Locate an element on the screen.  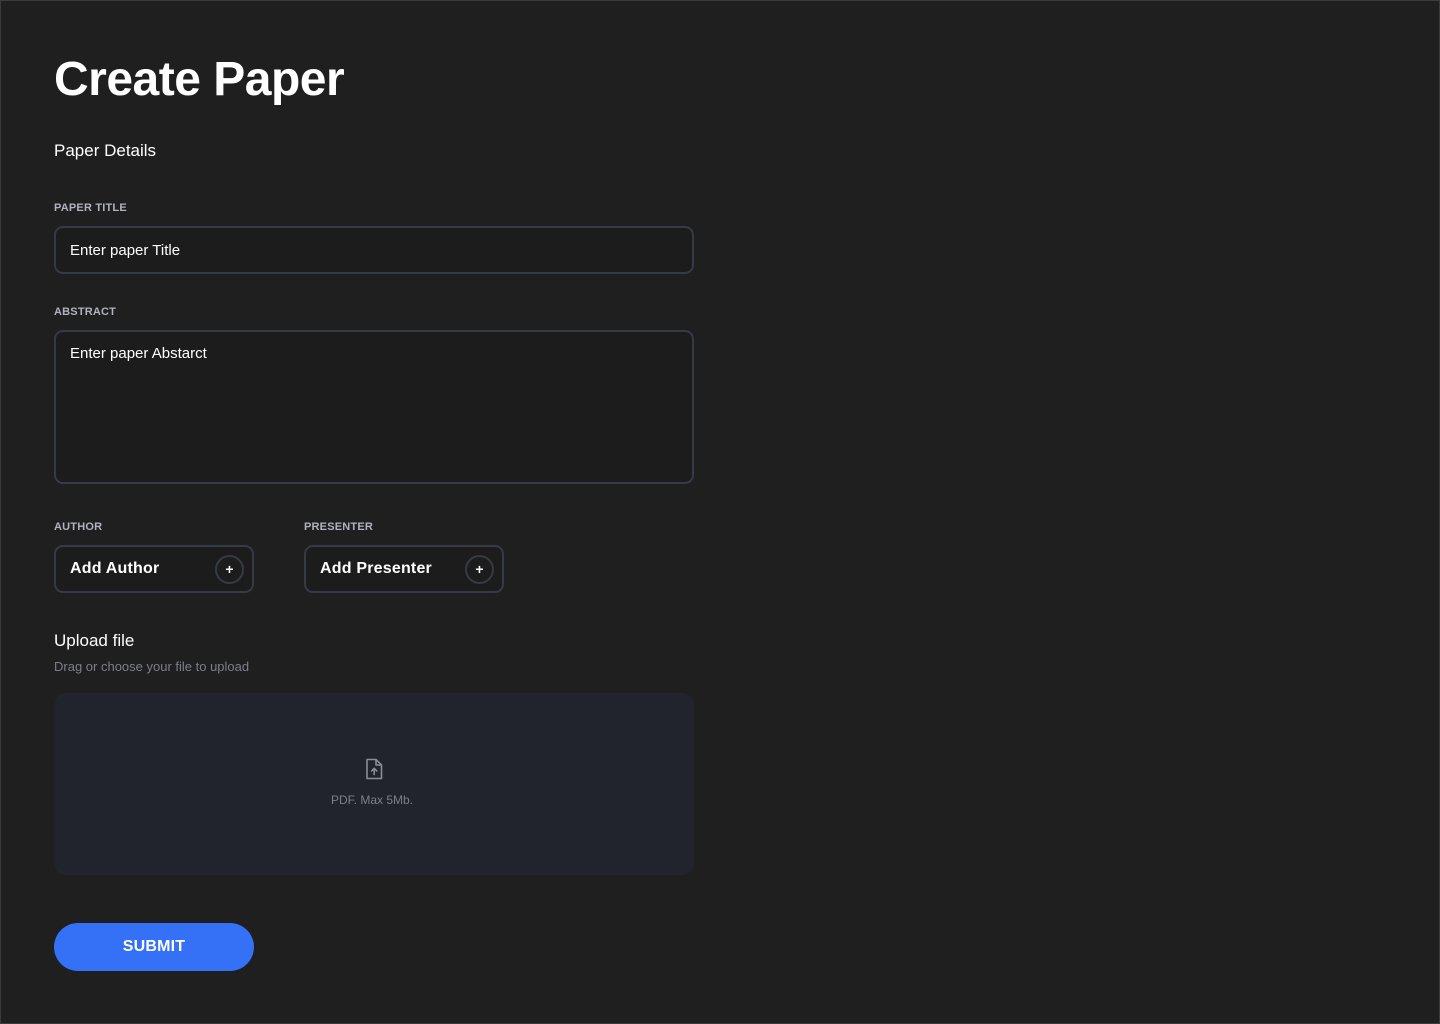
paper-title-input is located at coordinates (374, 250).